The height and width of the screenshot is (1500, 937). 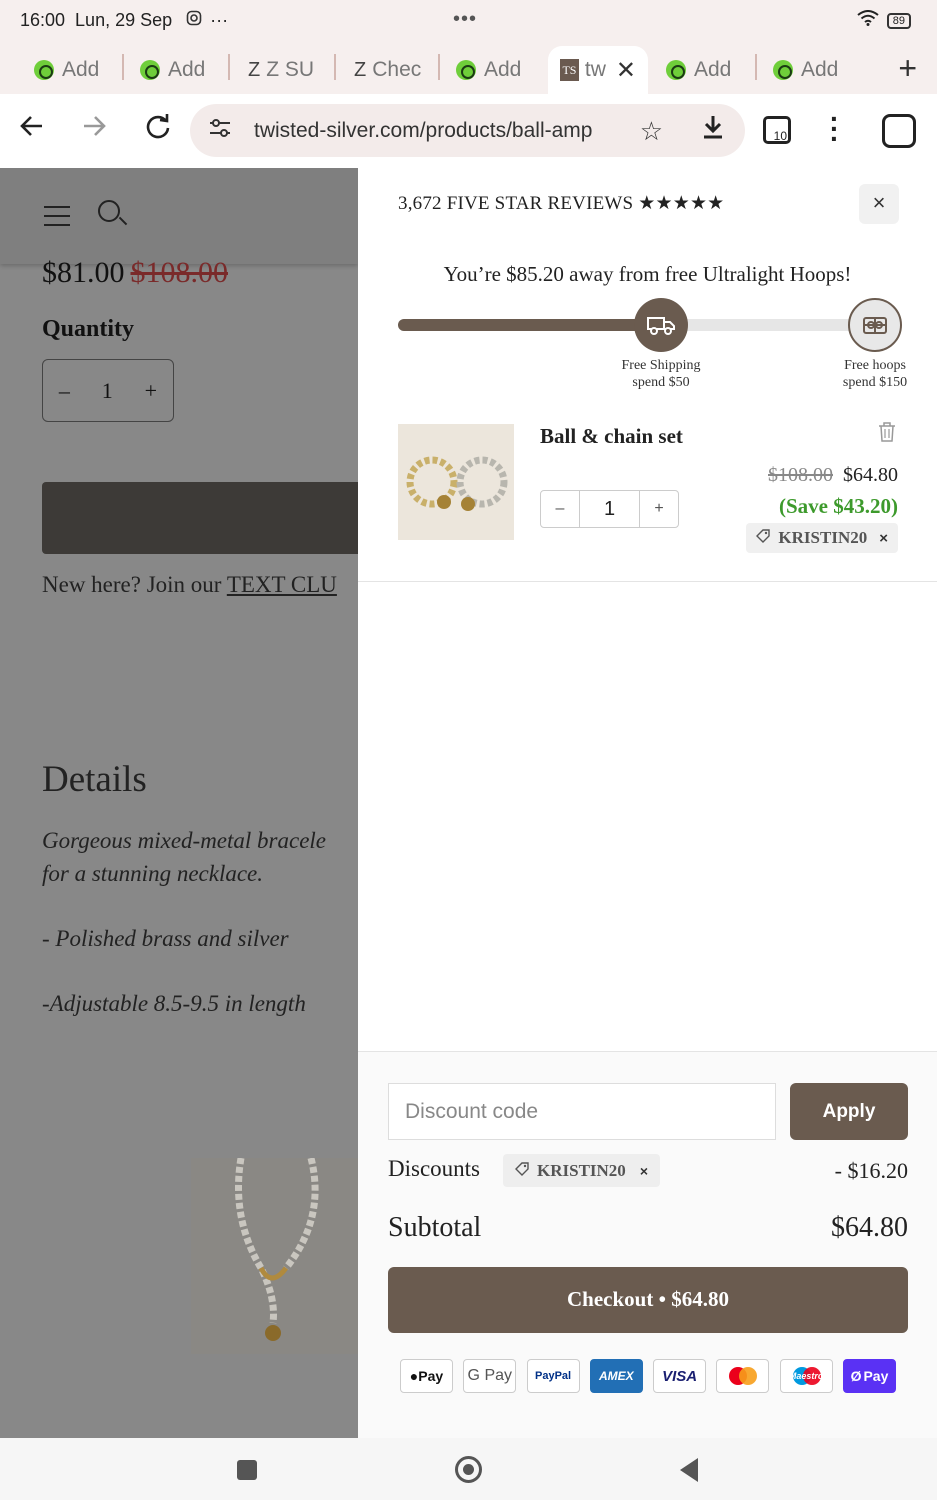 I want to click on tab-strip: Add Add ZZ SU Z Chec Add TS tw ✕ Add Add +, so click(x=468, y=67).